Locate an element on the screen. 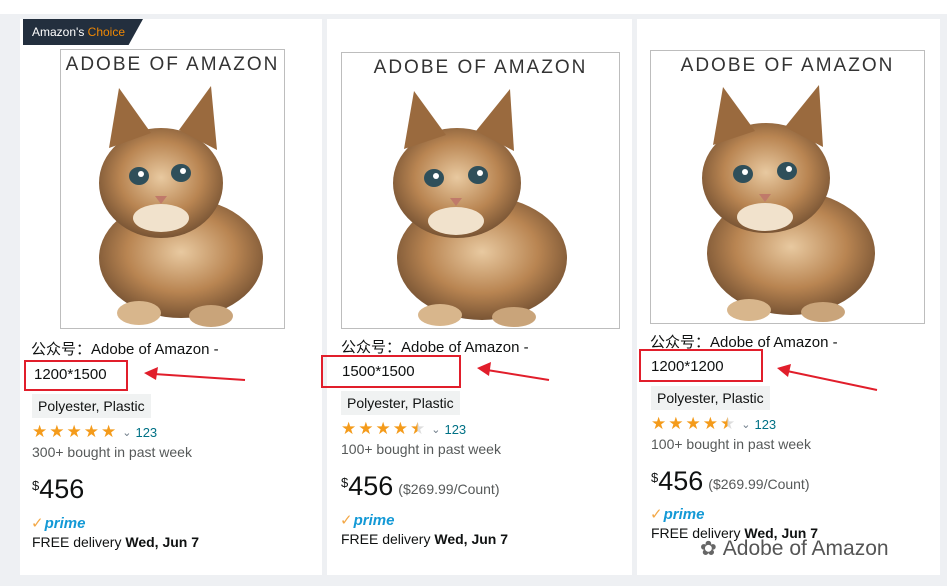 The width and height of the screenshot is (947, 586). watermark: ✿ Adobe of Amazon is located at coordinates (794, 548).